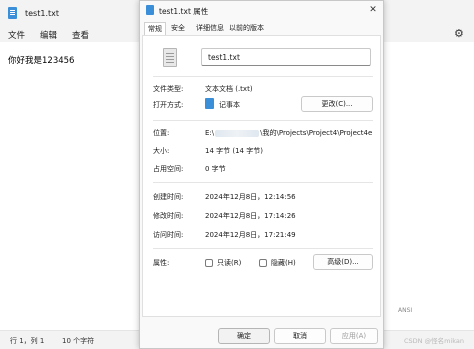 The height and width of the screenshot is (349, 474). I want to click on tab-general: 常规, so click(155, 28).